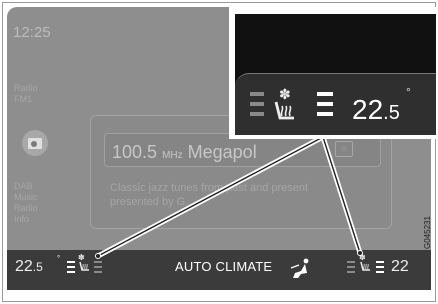 Image resolution: width=438 pixels, height=304 pixels. I want to click on zoom-temp-whole: 22, so click(368, 109).